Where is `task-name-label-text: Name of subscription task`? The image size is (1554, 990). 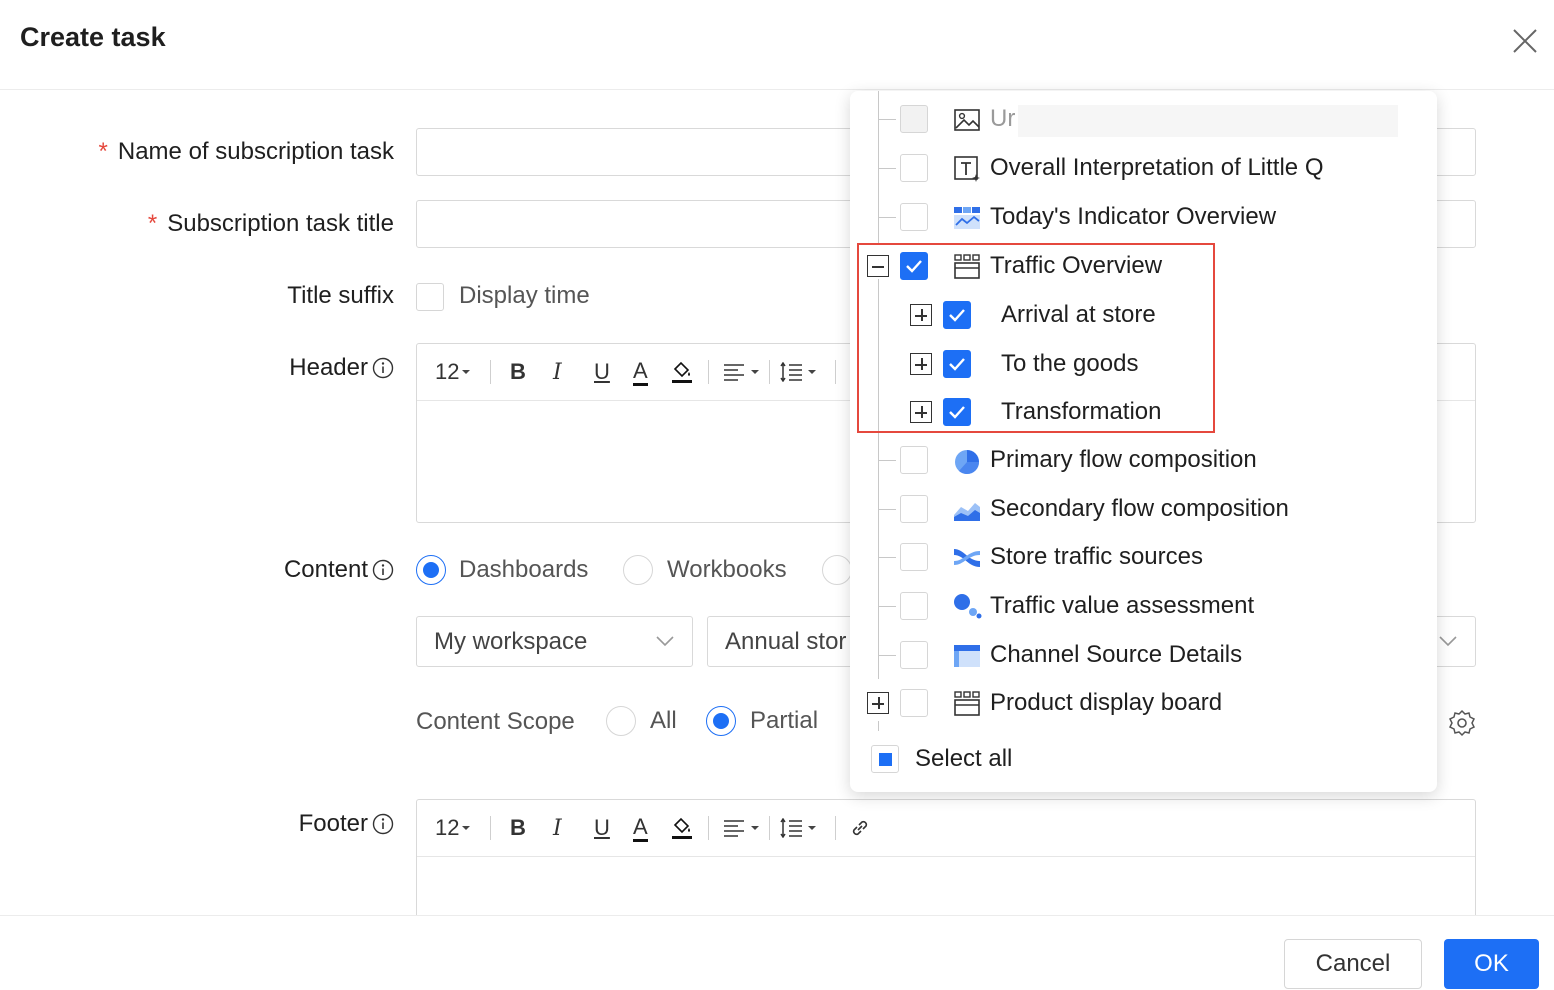
task-name-label-text: Name of subscription task is located at coordinates (255, 151).